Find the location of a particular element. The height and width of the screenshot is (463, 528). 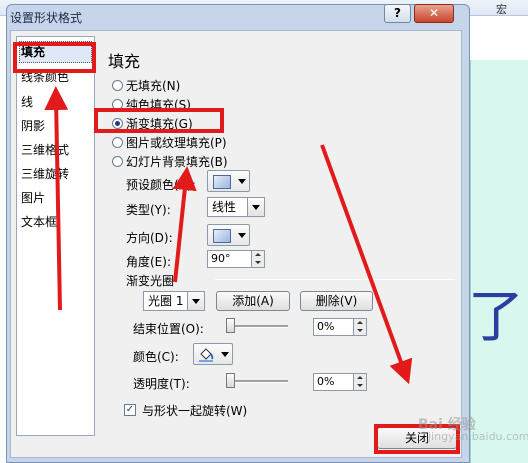

end-position-label: 结束位置(O): is located at coordinates (168, 329).